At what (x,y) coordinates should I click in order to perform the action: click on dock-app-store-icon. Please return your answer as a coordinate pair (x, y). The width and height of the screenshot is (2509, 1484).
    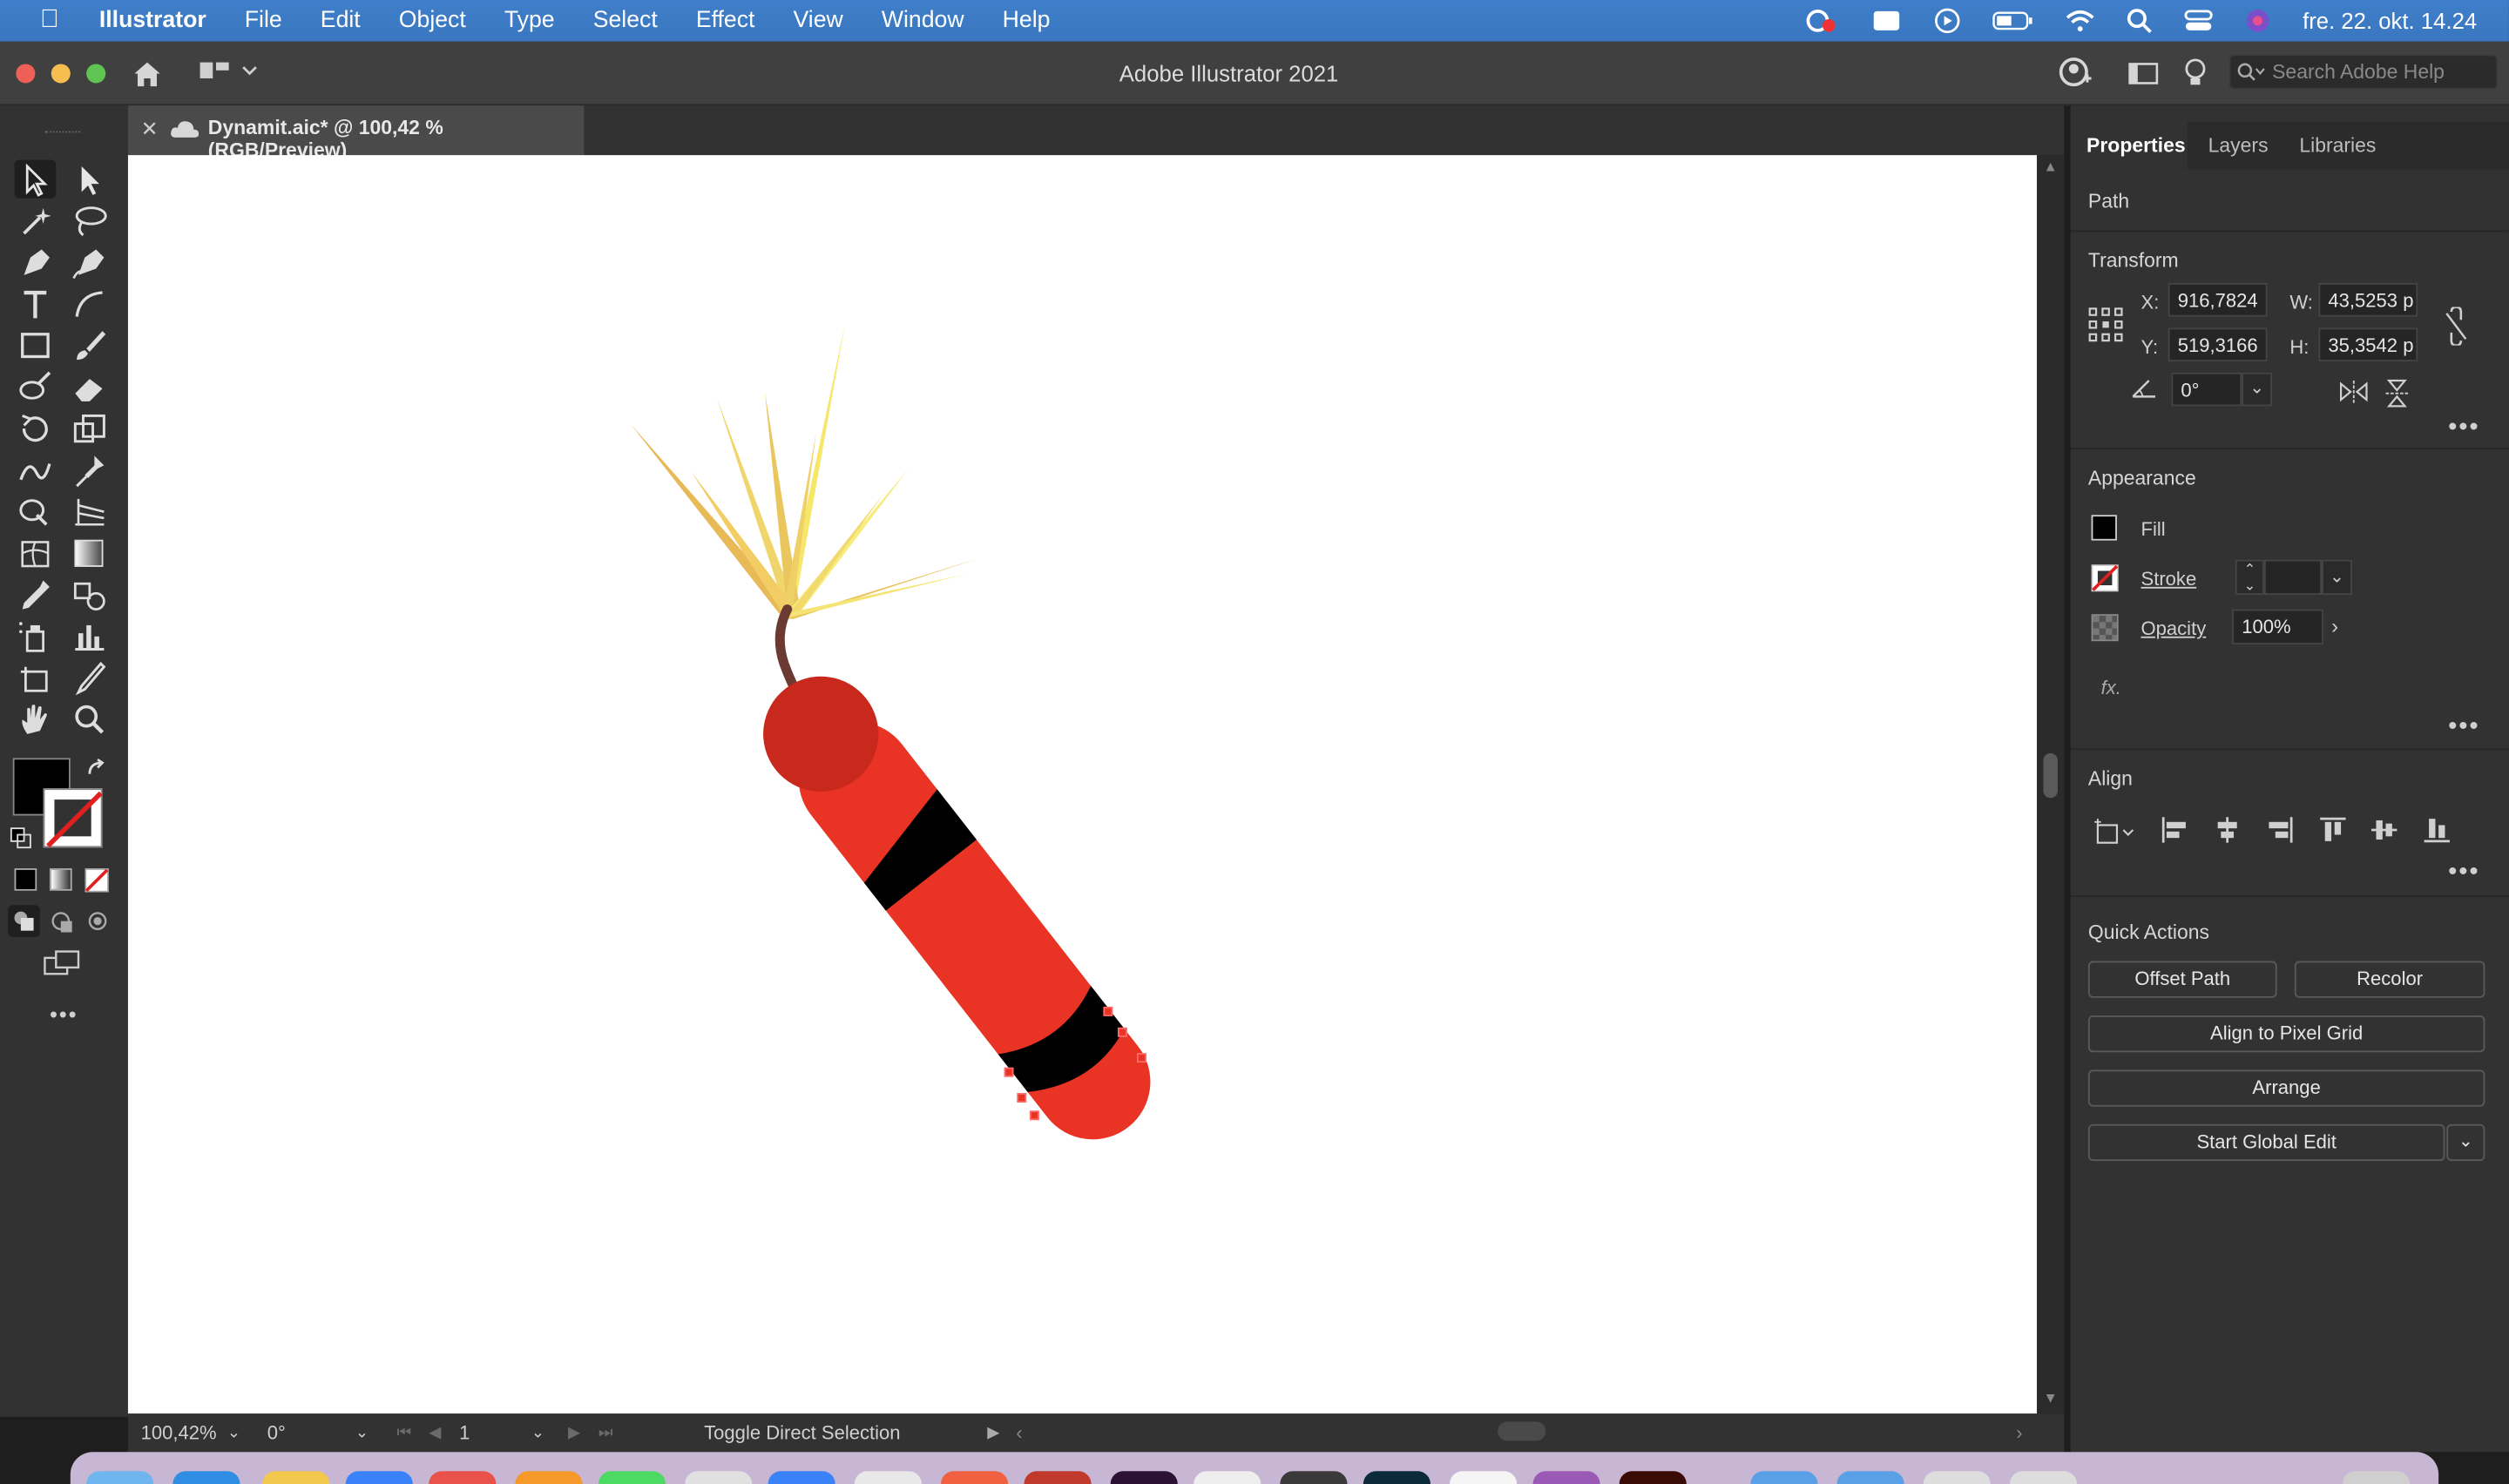
    Looking at the image, I should click on (379, 1477).